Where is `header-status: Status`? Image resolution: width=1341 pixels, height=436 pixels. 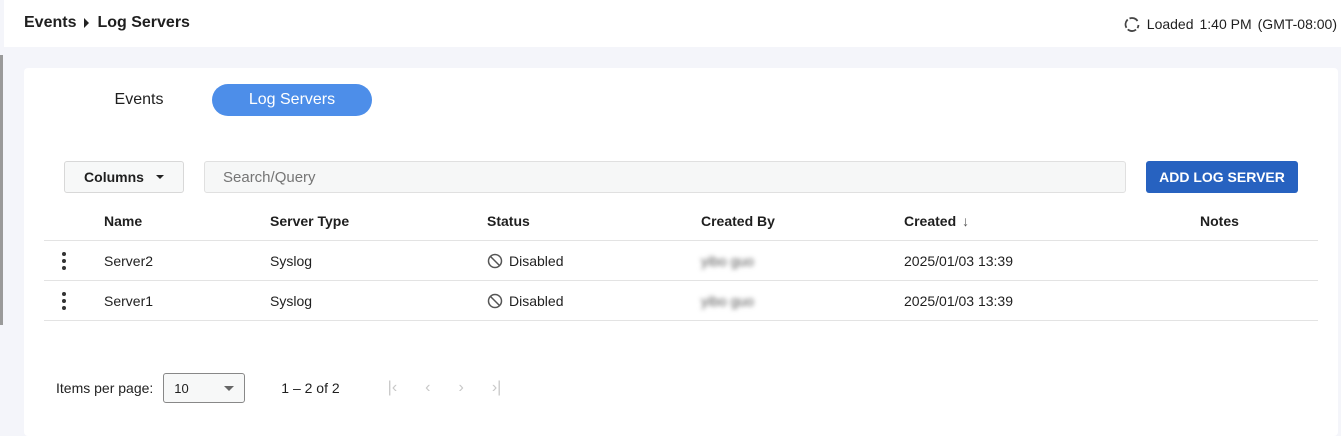 header-status: Status is located at coordinates (508, 221).